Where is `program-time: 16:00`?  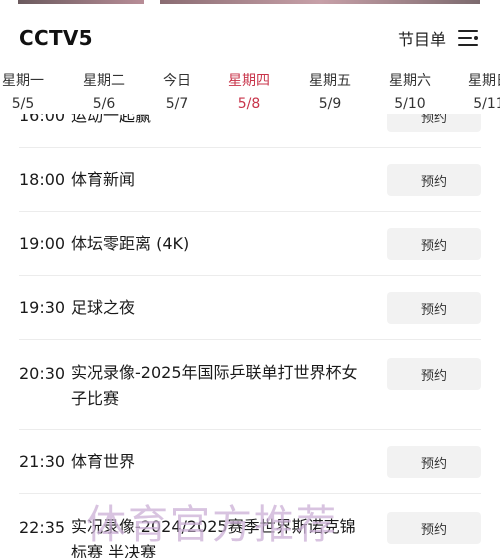
program-time: 16:00 is located at coordinates (42, 119).